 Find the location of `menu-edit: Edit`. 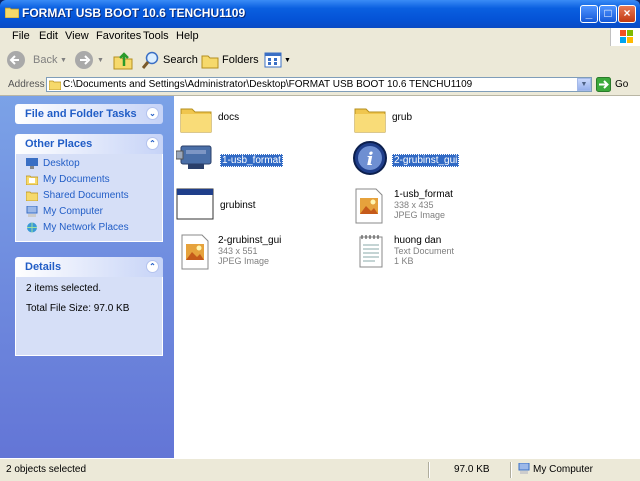

menu-edit: Edit is located at coordinates (48, 36).